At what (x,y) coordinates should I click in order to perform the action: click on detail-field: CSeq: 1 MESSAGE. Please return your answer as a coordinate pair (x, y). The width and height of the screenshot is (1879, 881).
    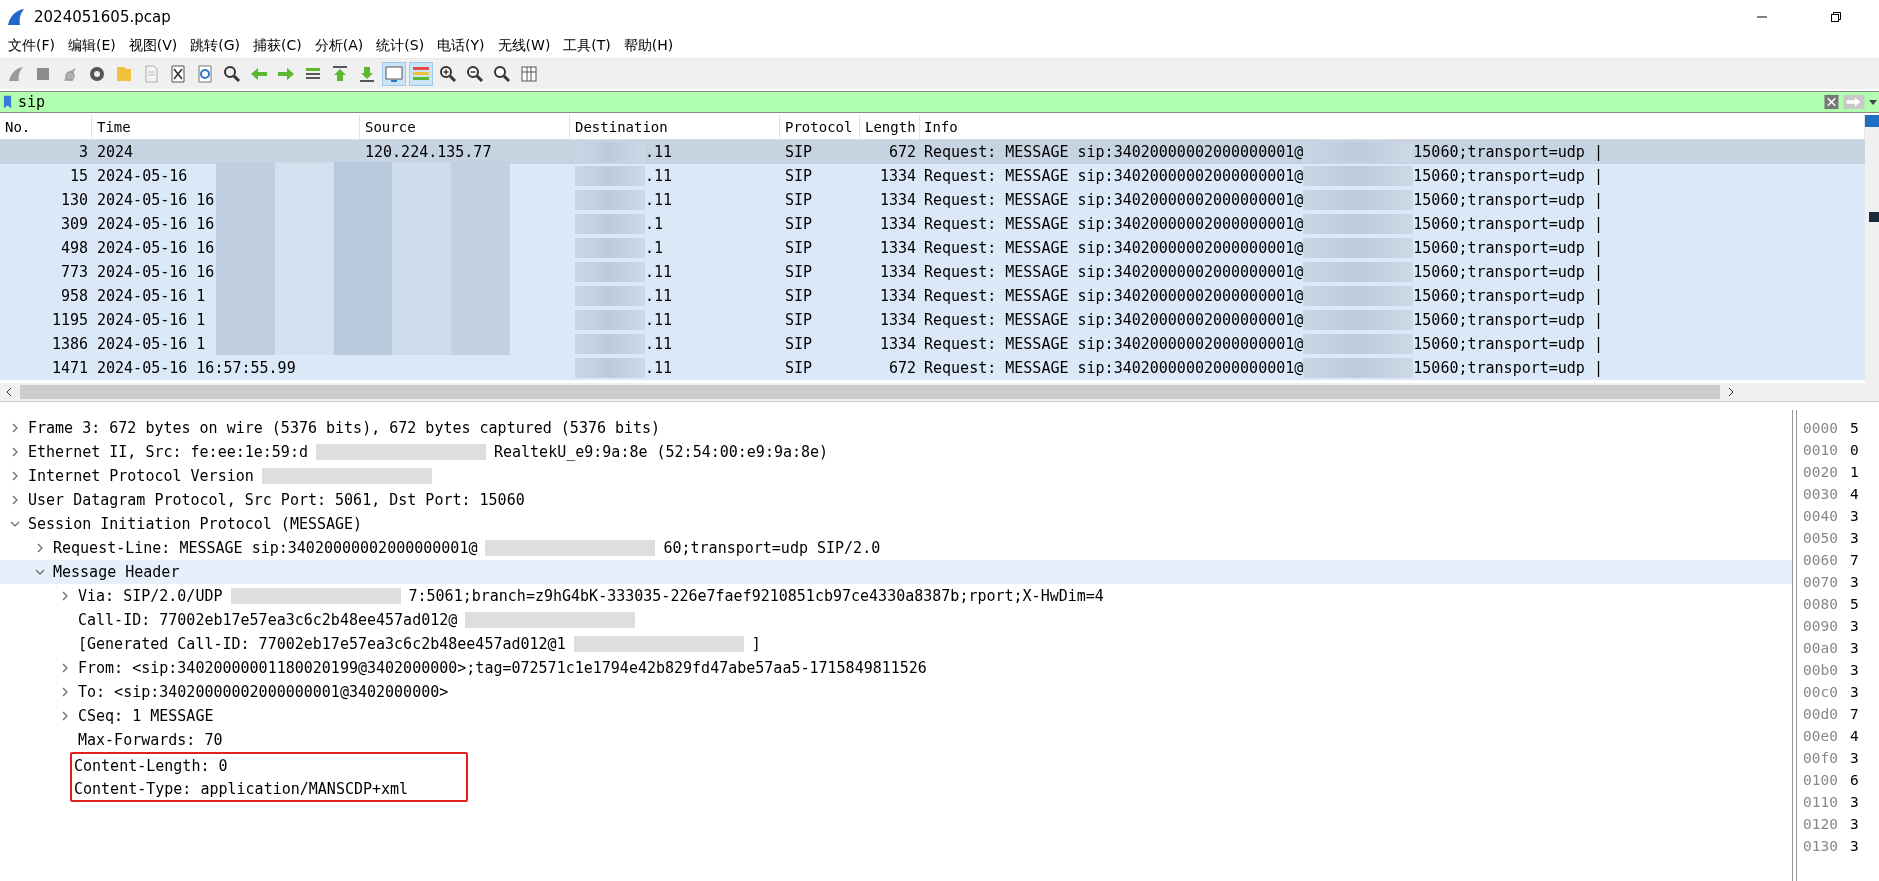
    Looking at the image, I should click on (146, 716).